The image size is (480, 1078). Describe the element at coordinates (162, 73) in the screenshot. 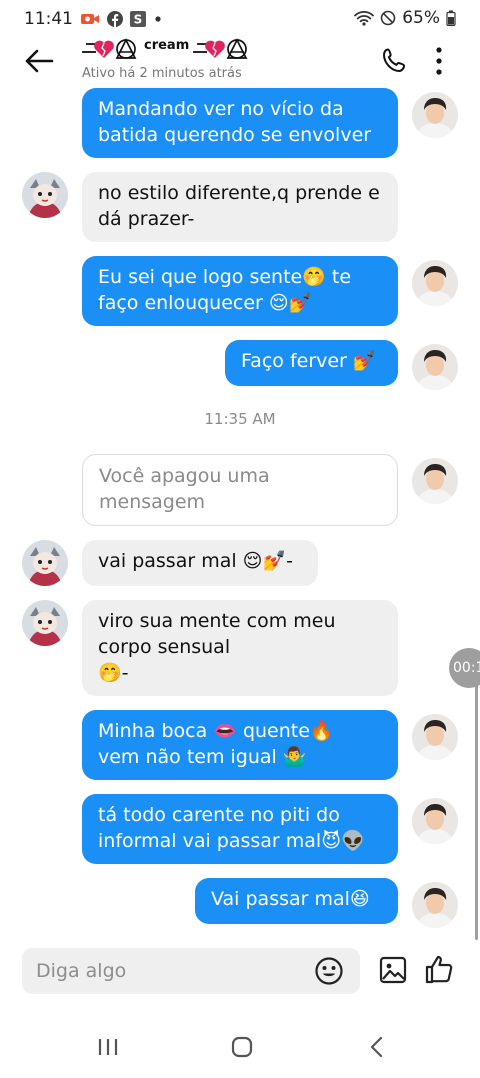

I see `active-status: Ativo há 2 minutos atrás` at that location.